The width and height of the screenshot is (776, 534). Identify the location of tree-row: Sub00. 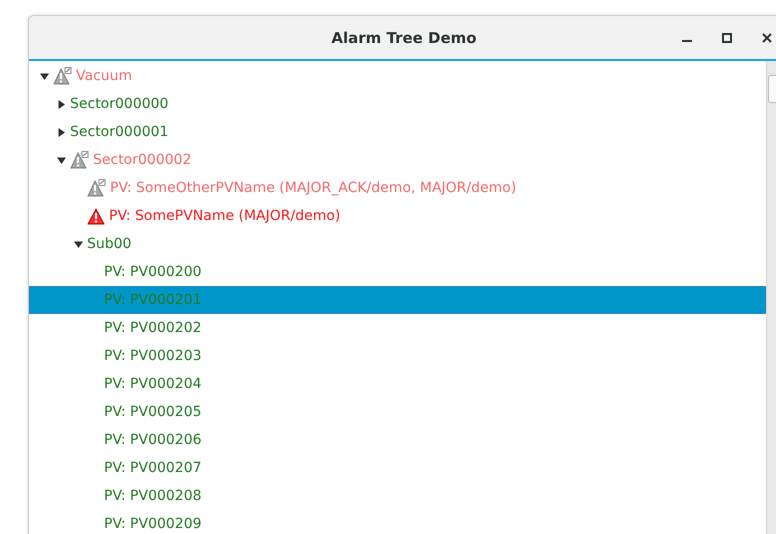
(397, 244).